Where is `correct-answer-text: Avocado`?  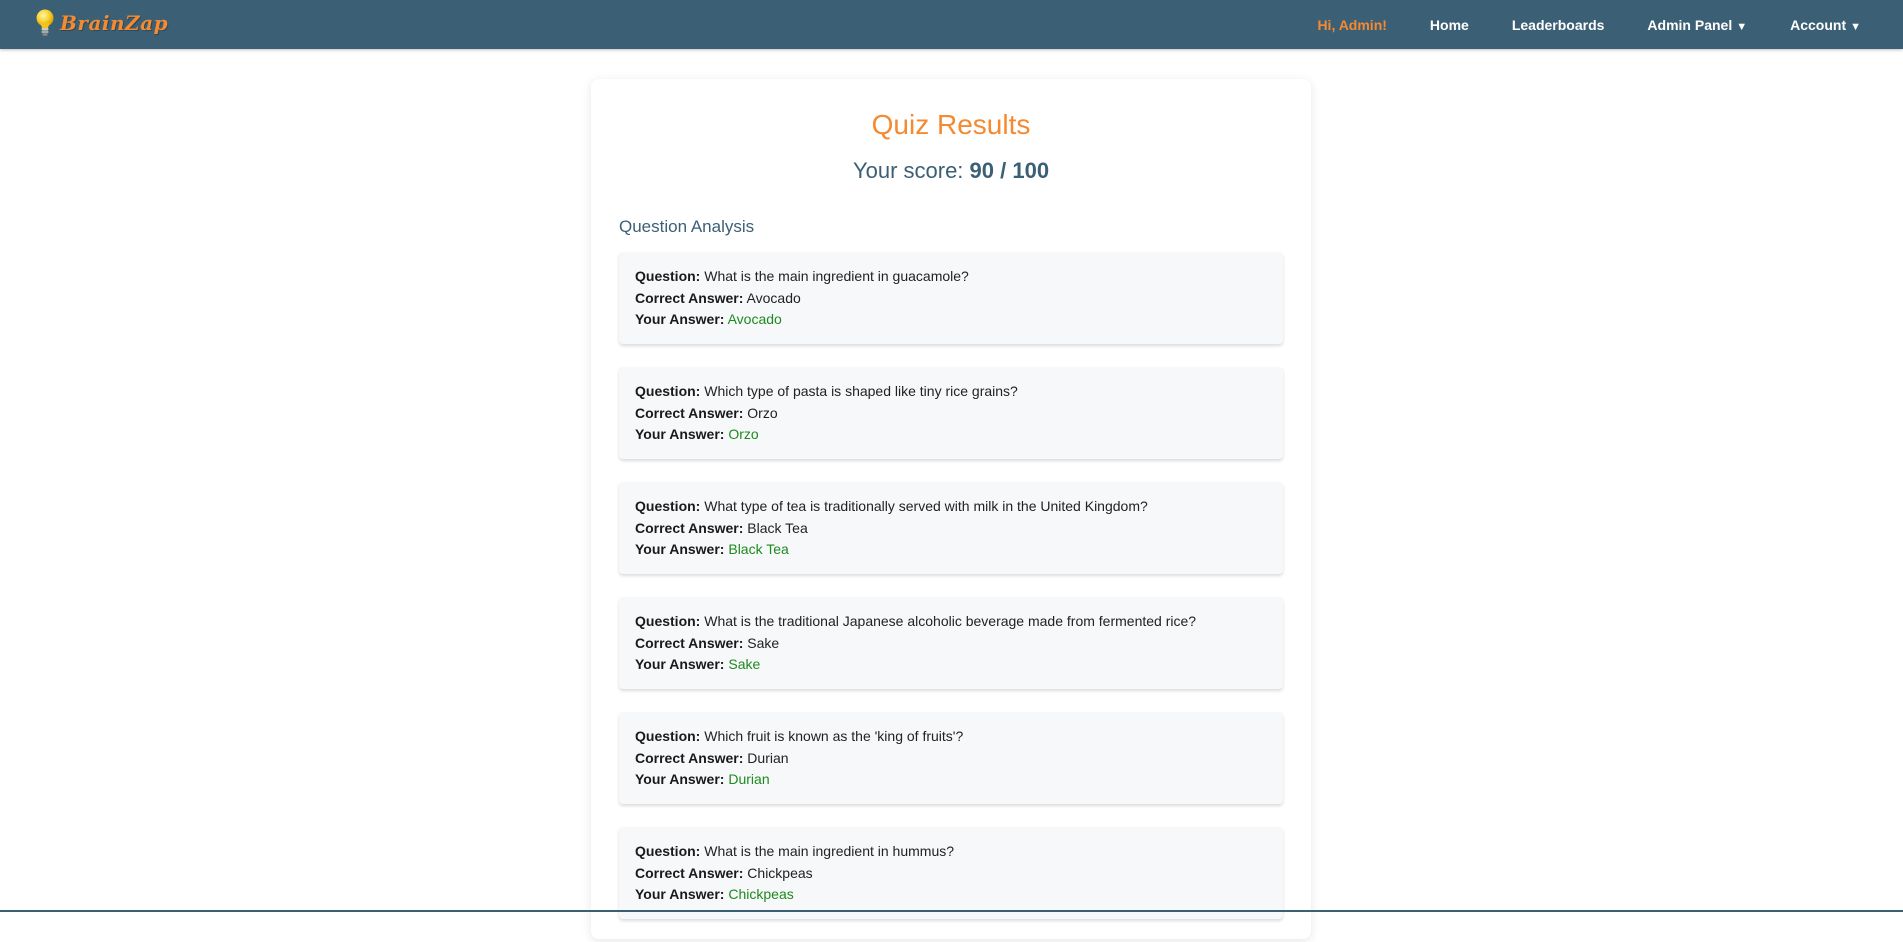 correct-answer-text: Avocado is located at coordinates (773, 297).